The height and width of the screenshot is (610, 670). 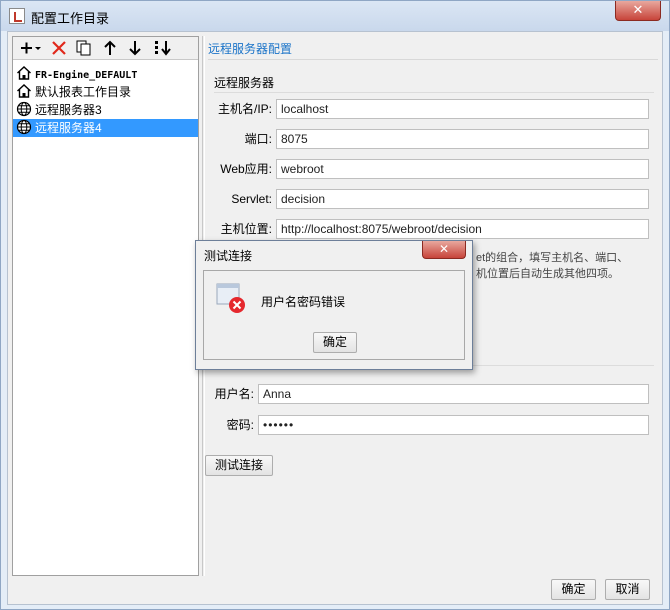 I want to click on location-label: 主机位置:, so click(x=246, y=229).